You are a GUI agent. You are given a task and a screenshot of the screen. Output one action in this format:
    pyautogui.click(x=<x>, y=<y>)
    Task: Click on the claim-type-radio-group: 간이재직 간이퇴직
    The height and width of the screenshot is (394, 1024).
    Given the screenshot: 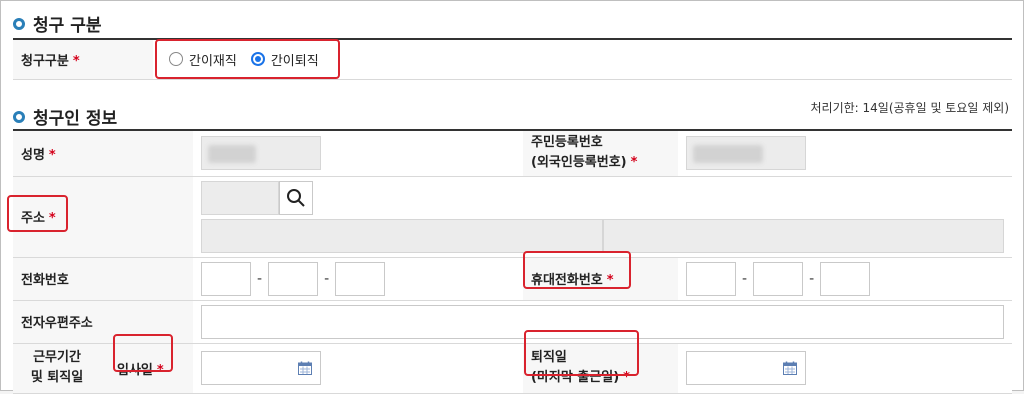 What is the action you would take?
    pyautogui.click(x=582, y=59)
    